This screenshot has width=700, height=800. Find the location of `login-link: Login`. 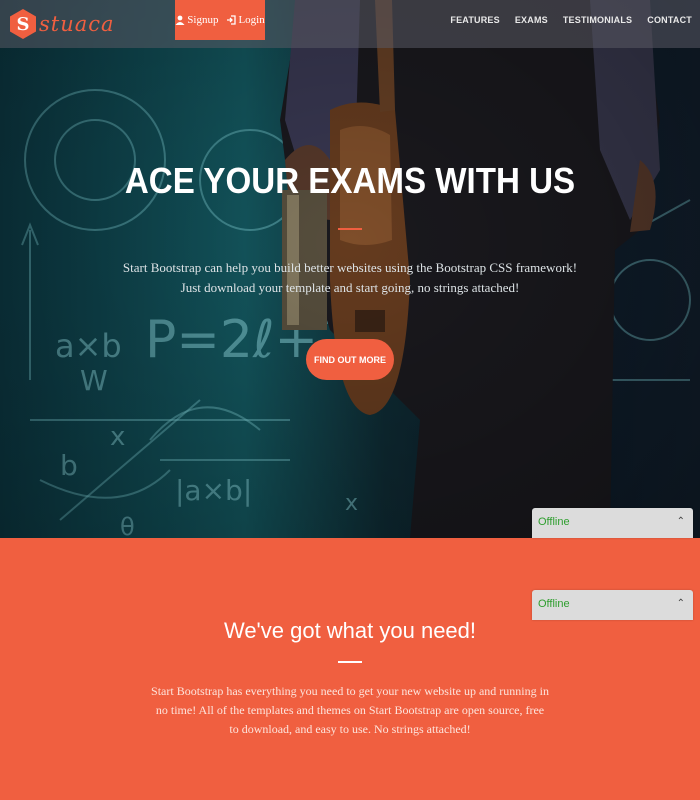

login-link: Login is located at coordinates (245, 20).